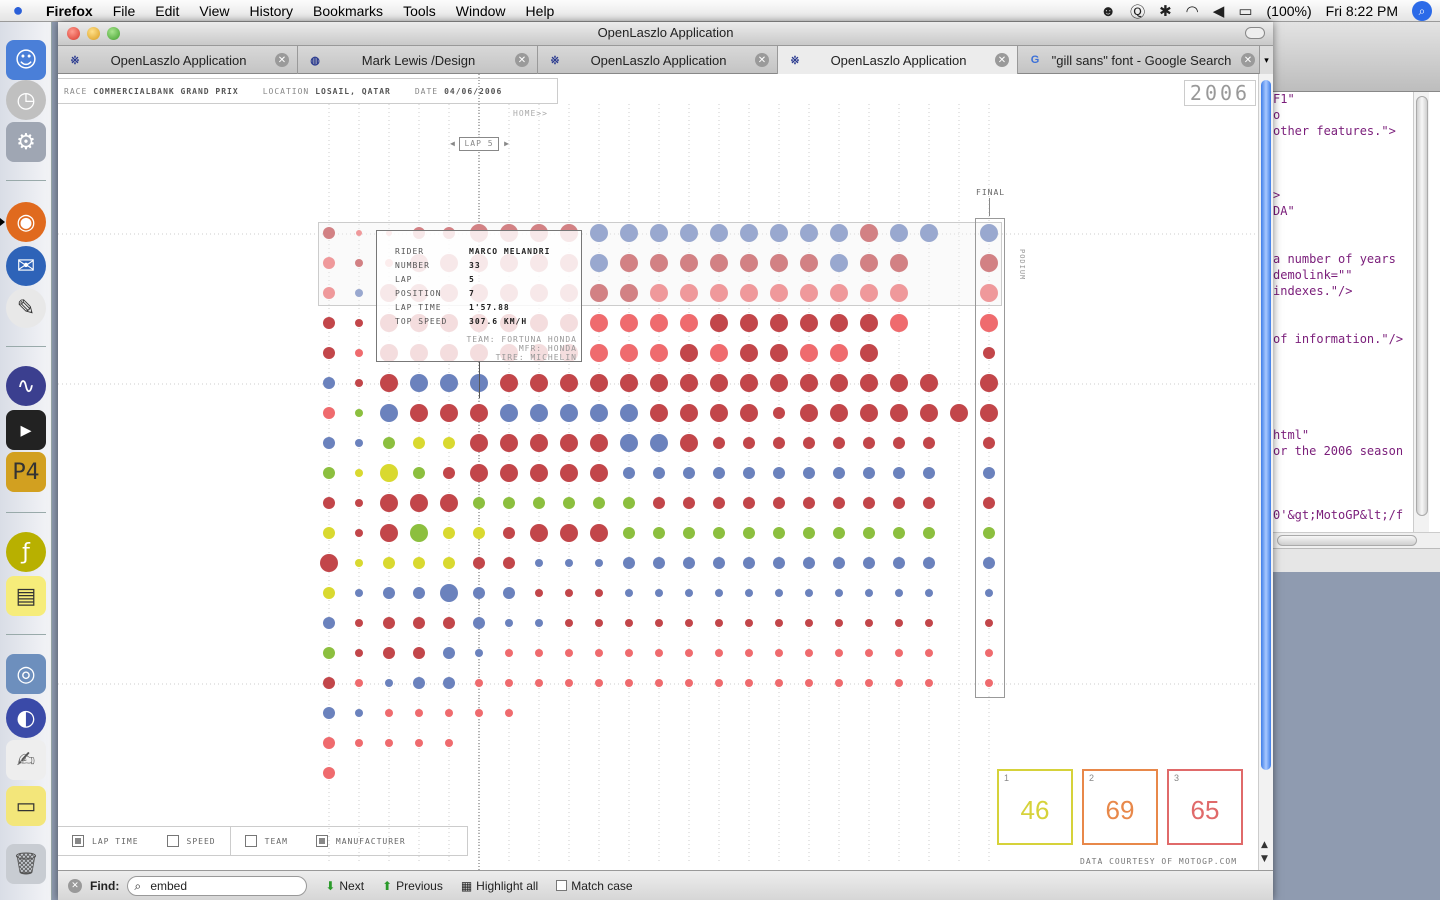 The height and width of the screenshot is (900, 1440). Describe the element at coordinates (78, 841) in the screenshot. I see `lap-time-checkbox` at that location.